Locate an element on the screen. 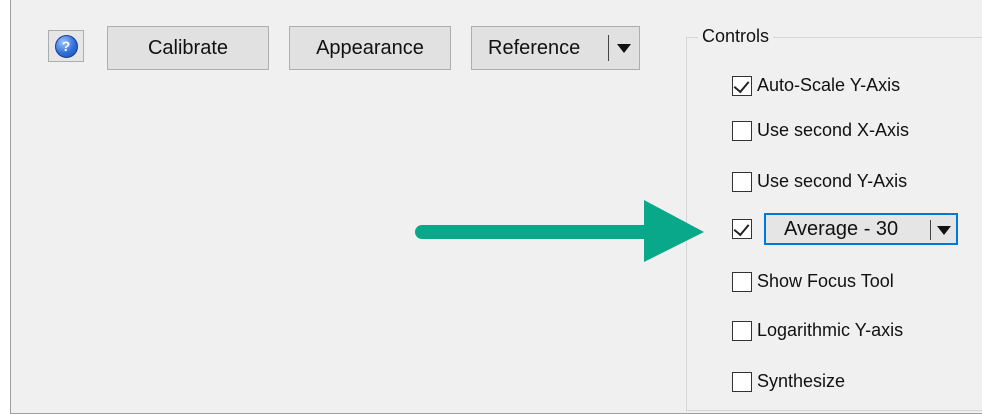 The image size is (982, 414). average-select: Average - 30 is located at coordinates (861, 229).